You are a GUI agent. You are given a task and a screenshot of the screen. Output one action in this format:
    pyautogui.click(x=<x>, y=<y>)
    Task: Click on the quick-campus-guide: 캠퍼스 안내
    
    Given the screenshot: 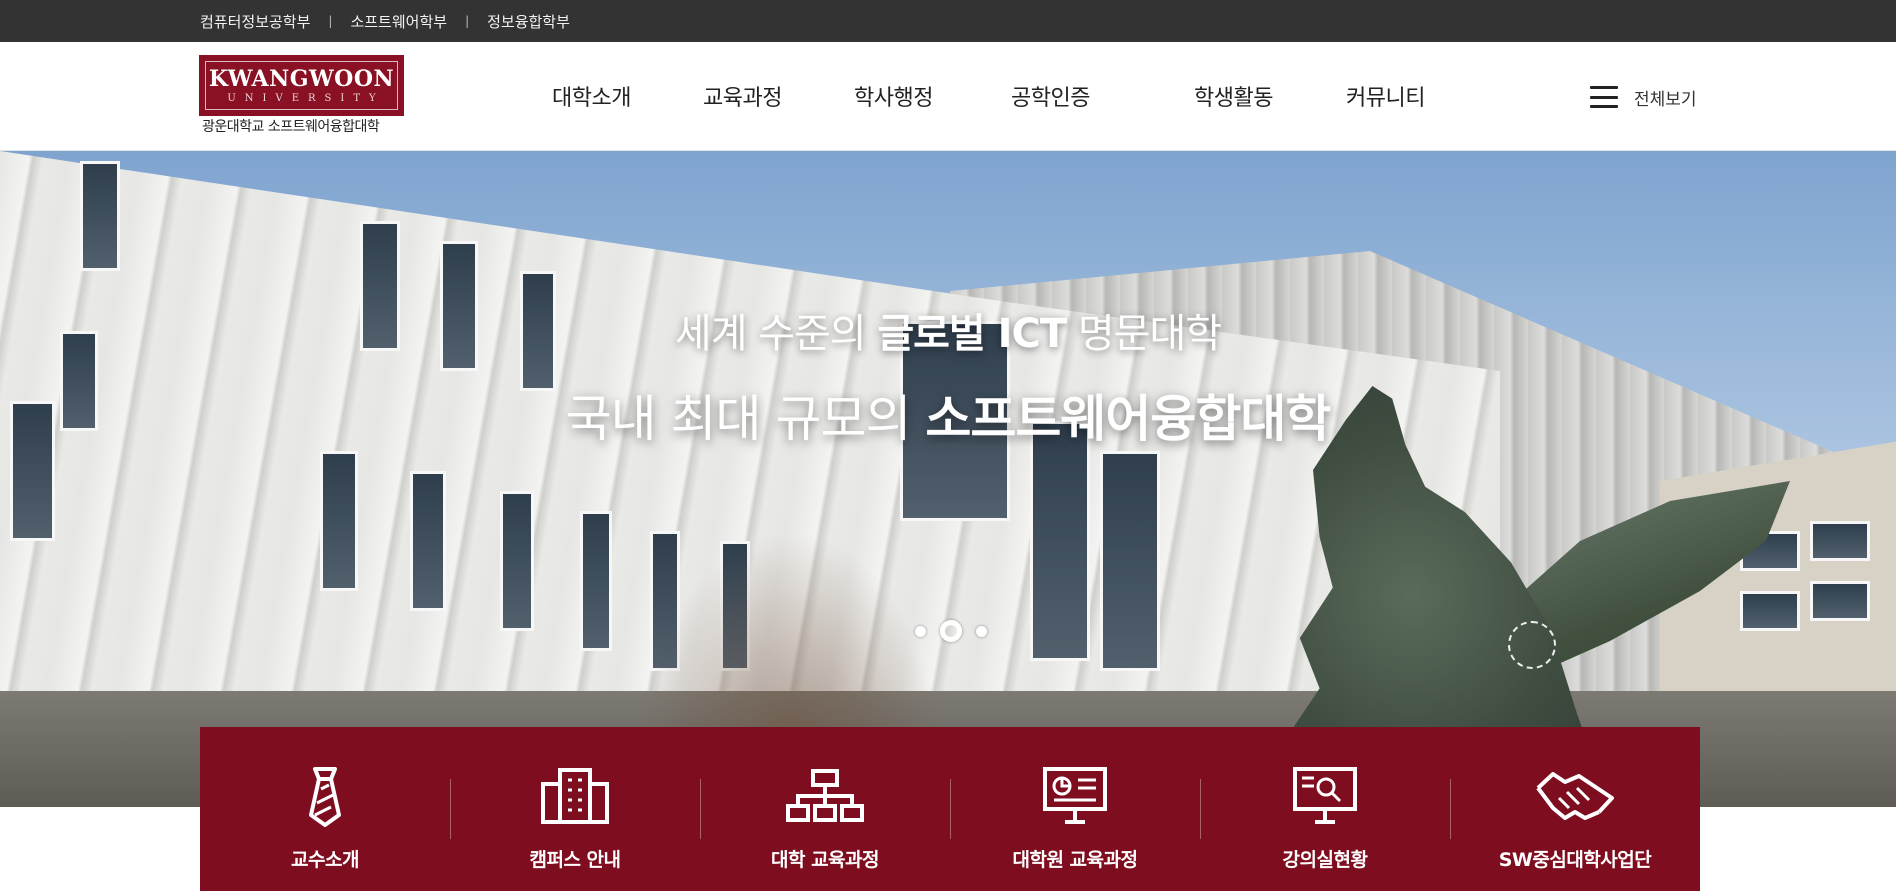 What is the action you would take?
    pyautogui.click(x=575, y=809)
    